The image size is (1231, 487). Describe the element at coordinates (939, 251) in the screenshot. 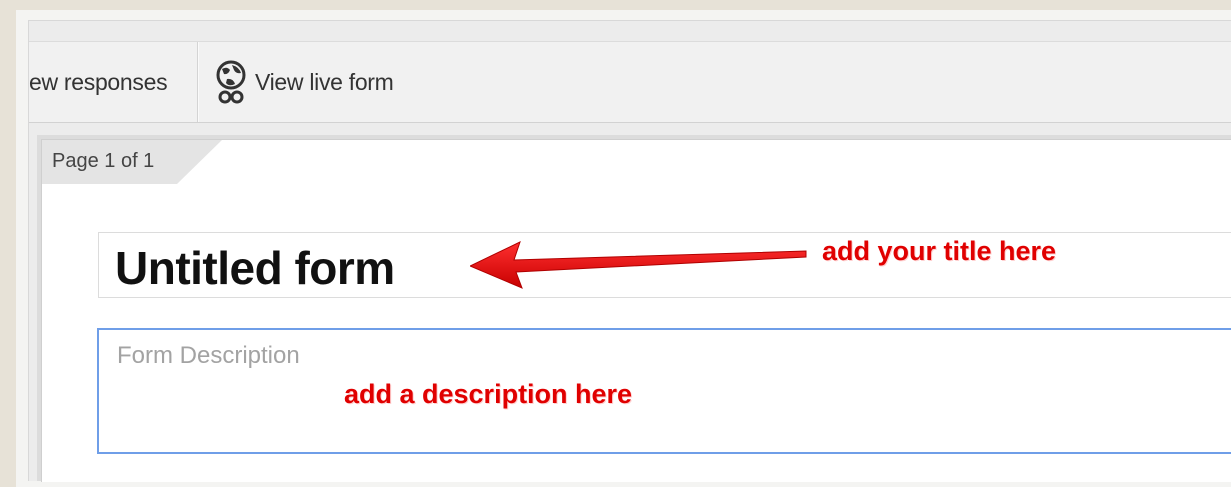

I see `title-hint-annotation: add your title here` at that location.